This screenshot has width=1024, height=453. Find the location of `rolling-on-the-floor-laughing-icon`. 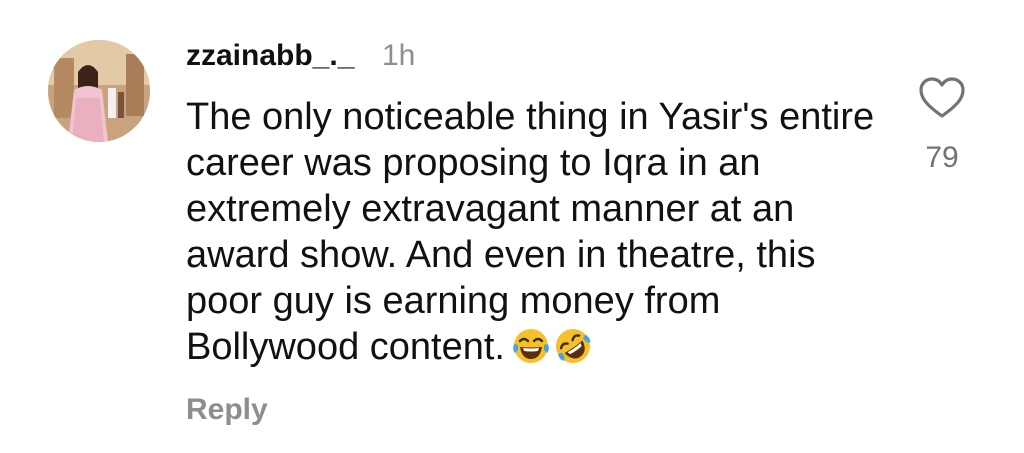

rolling-on-the-floor-laughing-icon is located at coordinates (573, 346).